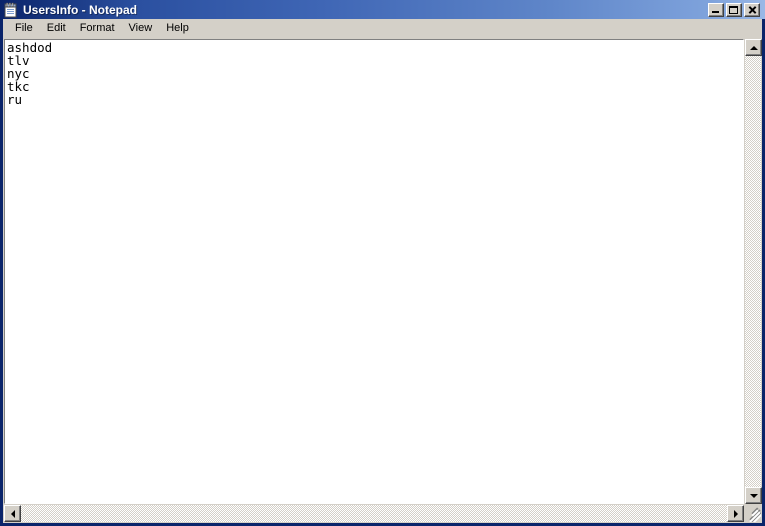  I want to click on horizontal-scroll-track, so click(374, 513).